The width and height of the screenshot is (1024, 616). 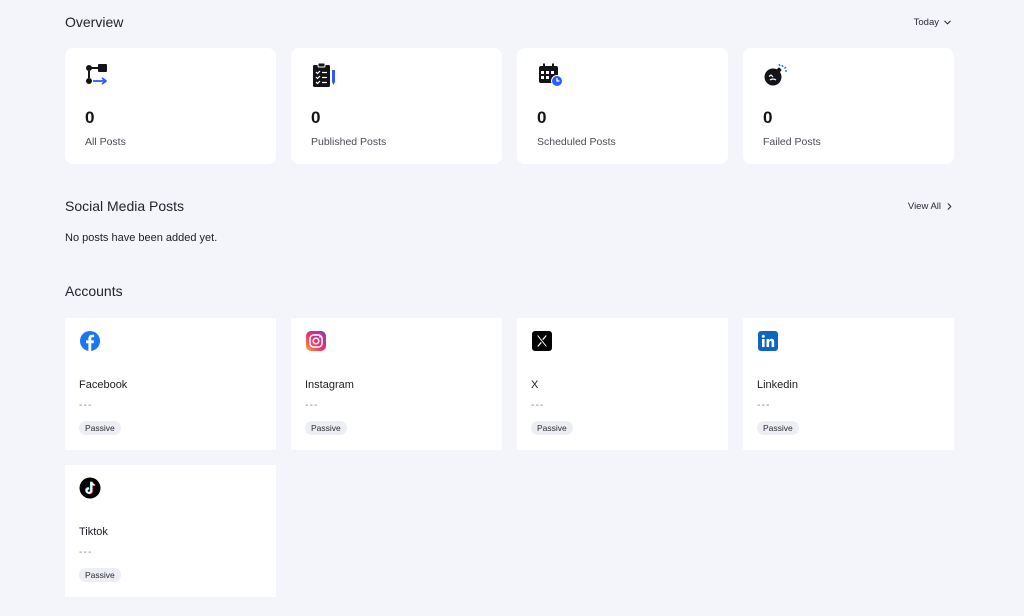 I want to click on period-dropdown-label: Today, so click(x=926, y=22).